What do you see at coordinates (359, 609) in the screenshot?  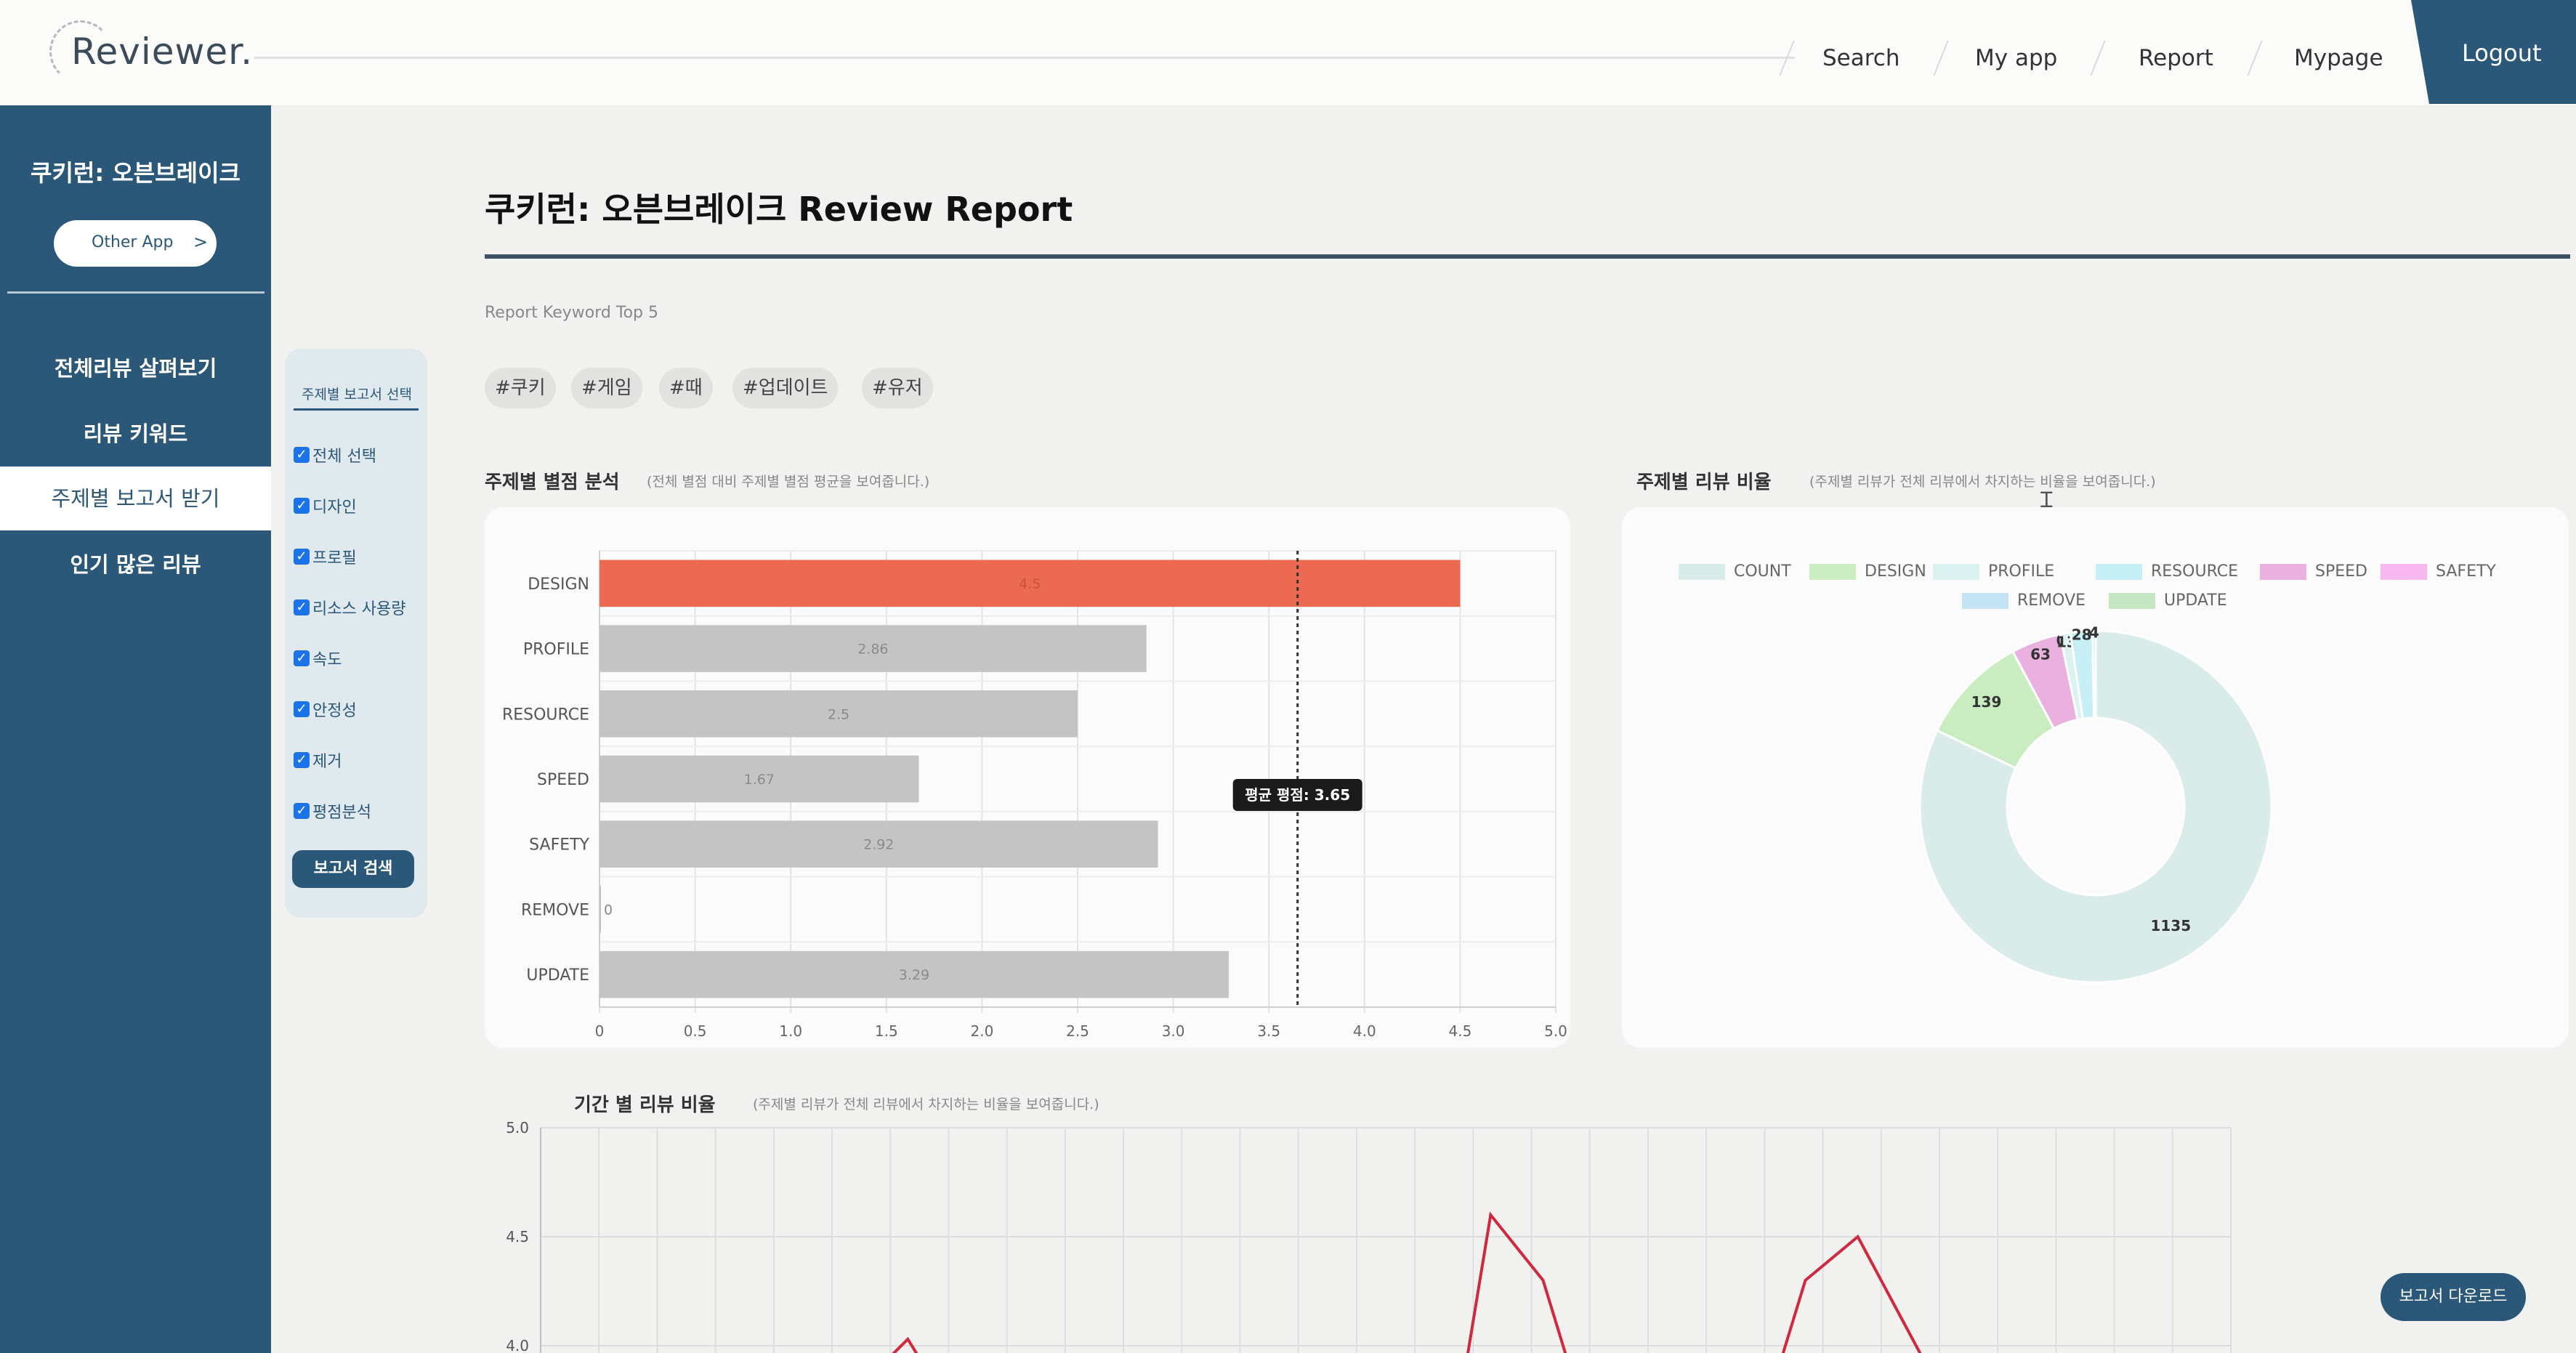 I see `filter-option-label: 리소스 사용량` at bounding box center [359, 609].